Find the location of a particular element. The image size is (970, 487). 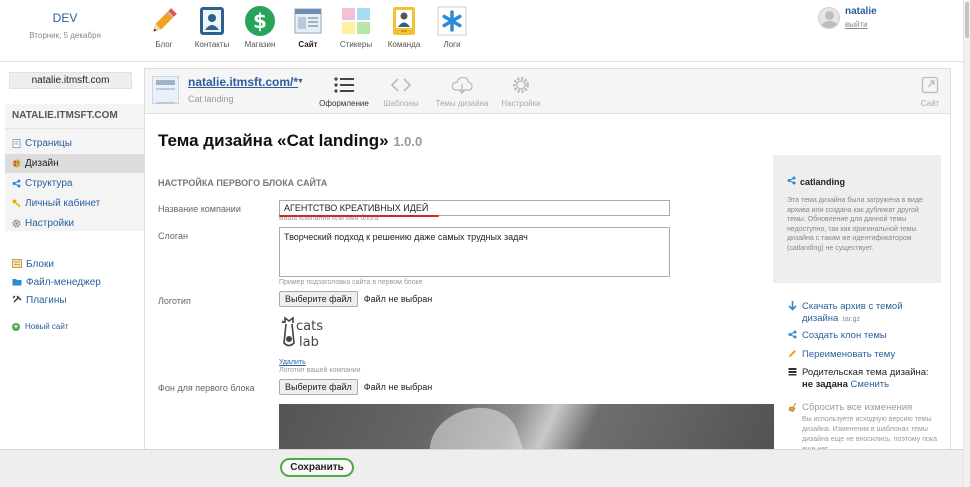

app-site: Сайт is located at coordinates (308, 32).